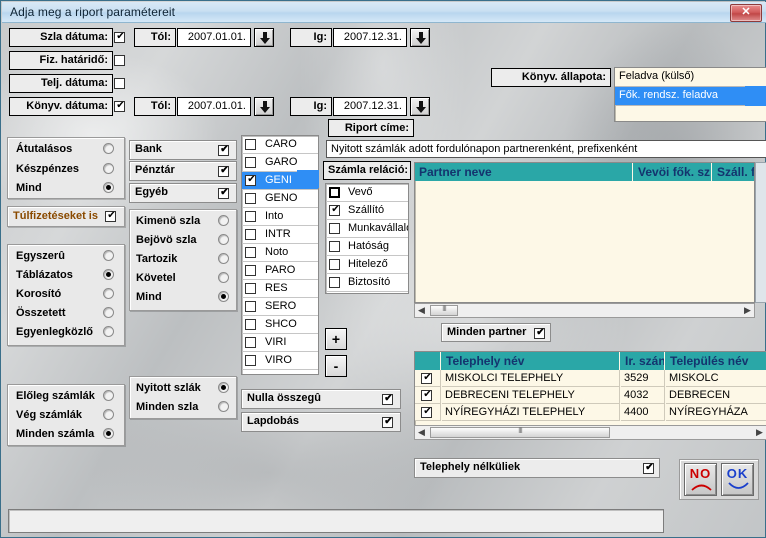  What do you see at coordinates (280, 145) in the screenshot?
I see `list-item: CARO` at bounding box center [280, 145].